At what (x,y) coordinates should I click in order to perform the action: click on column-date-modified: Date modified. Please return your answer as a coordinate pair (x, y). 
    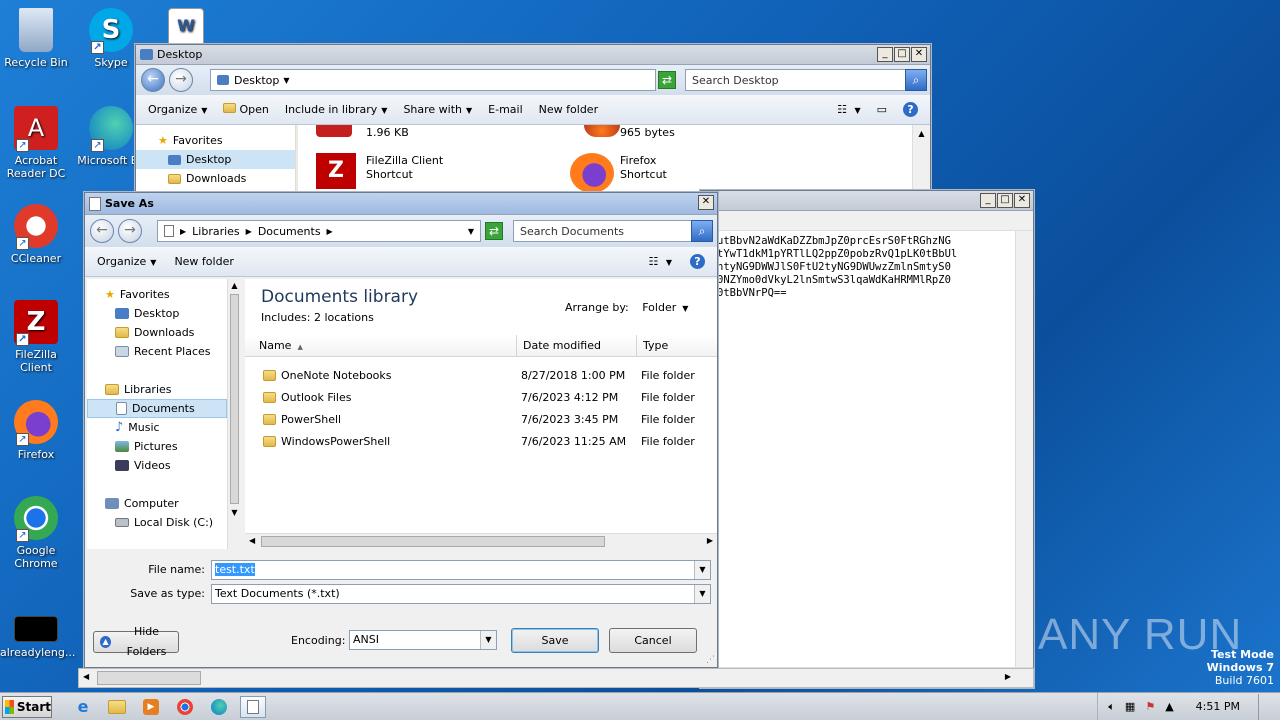
    Looking at the image, I should click on (577, 345).